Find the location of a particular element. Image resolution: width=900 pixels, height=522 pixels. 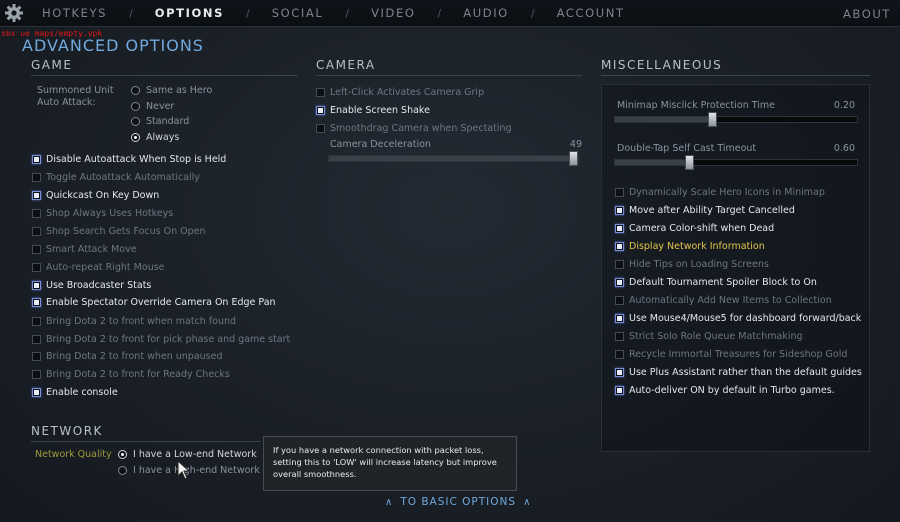

checkbox-auto-repeat-right-mouse: Auto-repeat Right Mouse is located at coordinates (98, 267).